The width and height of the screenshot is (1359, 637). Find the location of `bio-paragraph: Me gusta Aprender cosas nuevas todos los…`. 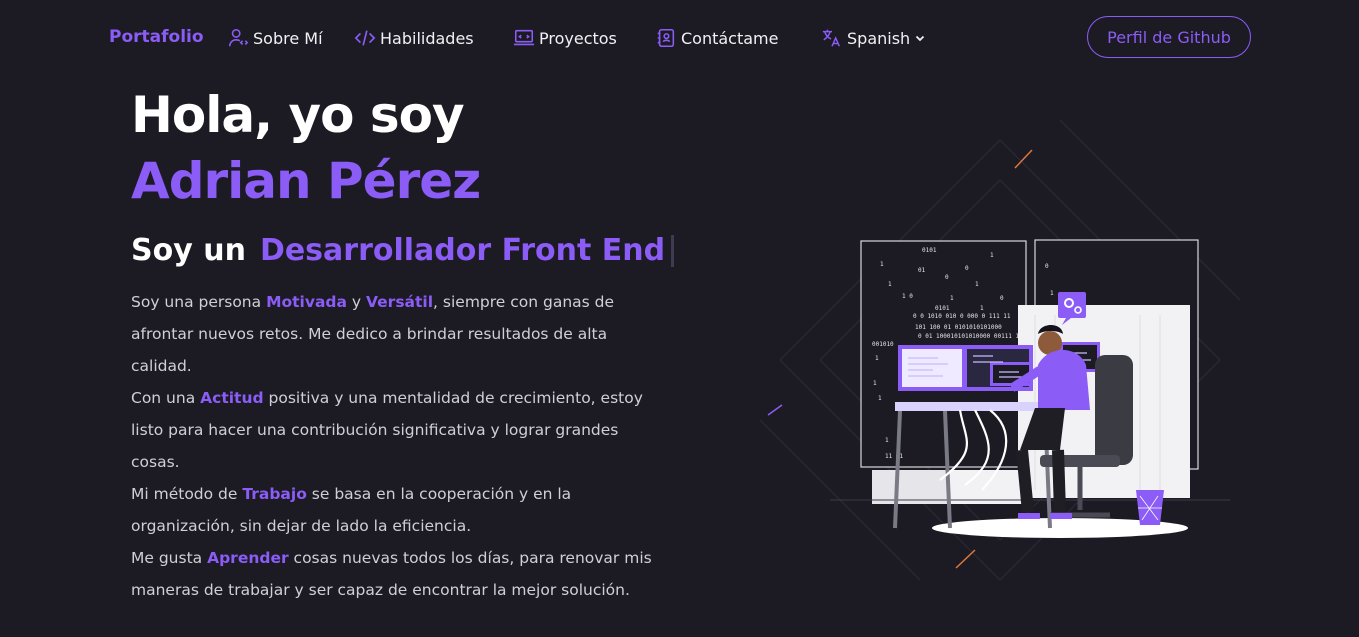

bio-paragraph: Me gusta Aprender cosas nuevas todos los… is located at coordinates (391, 574).